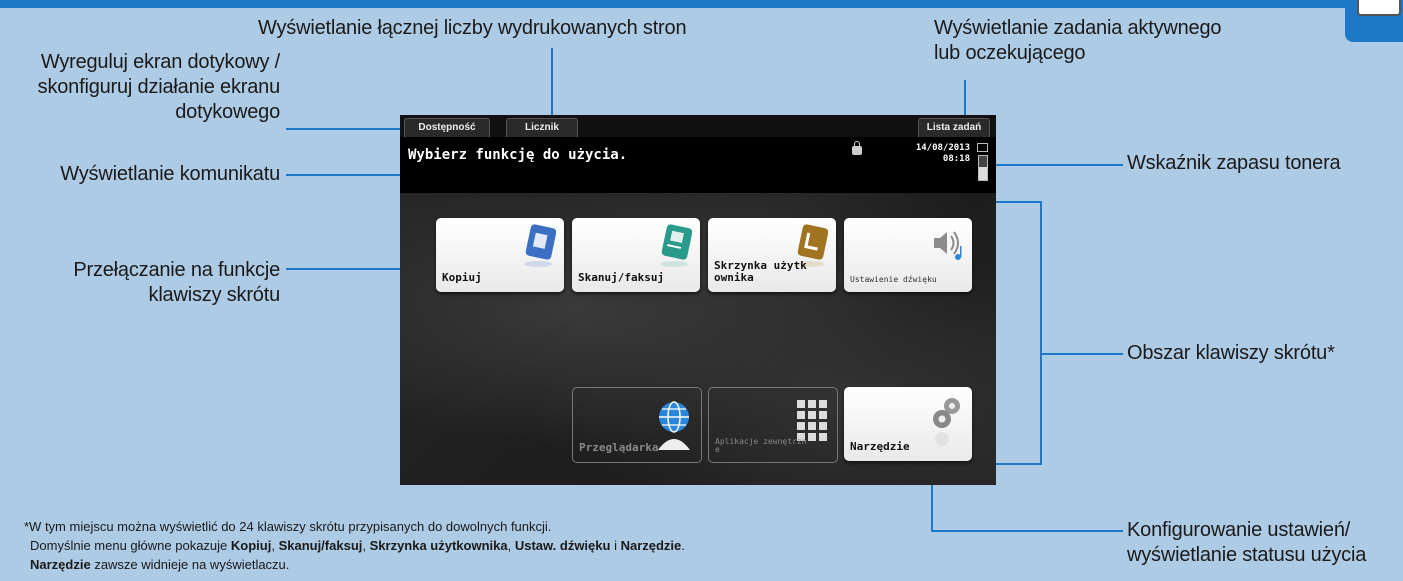  What do you see at coordinates (676, 245) in the screenshot?
I see `scan-fax-icon` at bounding box center [676, 245].